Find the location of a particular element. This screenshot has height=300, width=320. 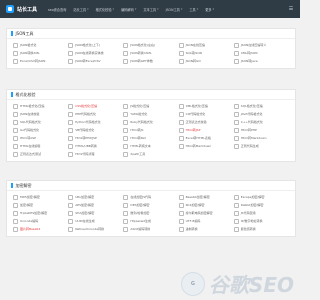

nav-item-label: 工具 is located at coordinates (192, 9).